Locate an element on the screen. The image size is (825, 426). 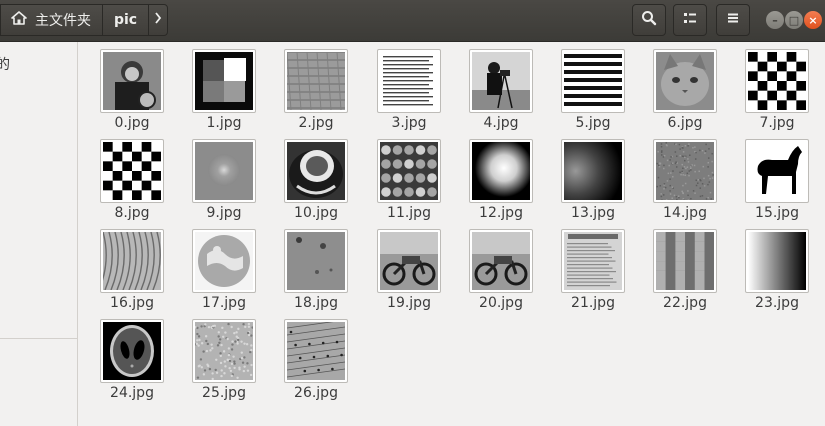
file-name: 21.jpg is located at coordinates (593, 303).